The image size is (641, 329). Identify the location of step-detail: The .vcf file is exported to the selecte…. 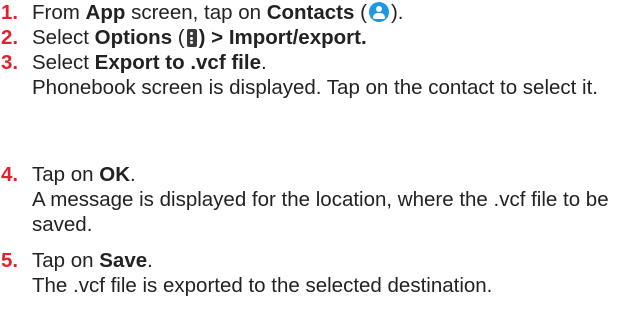
(262, 285).